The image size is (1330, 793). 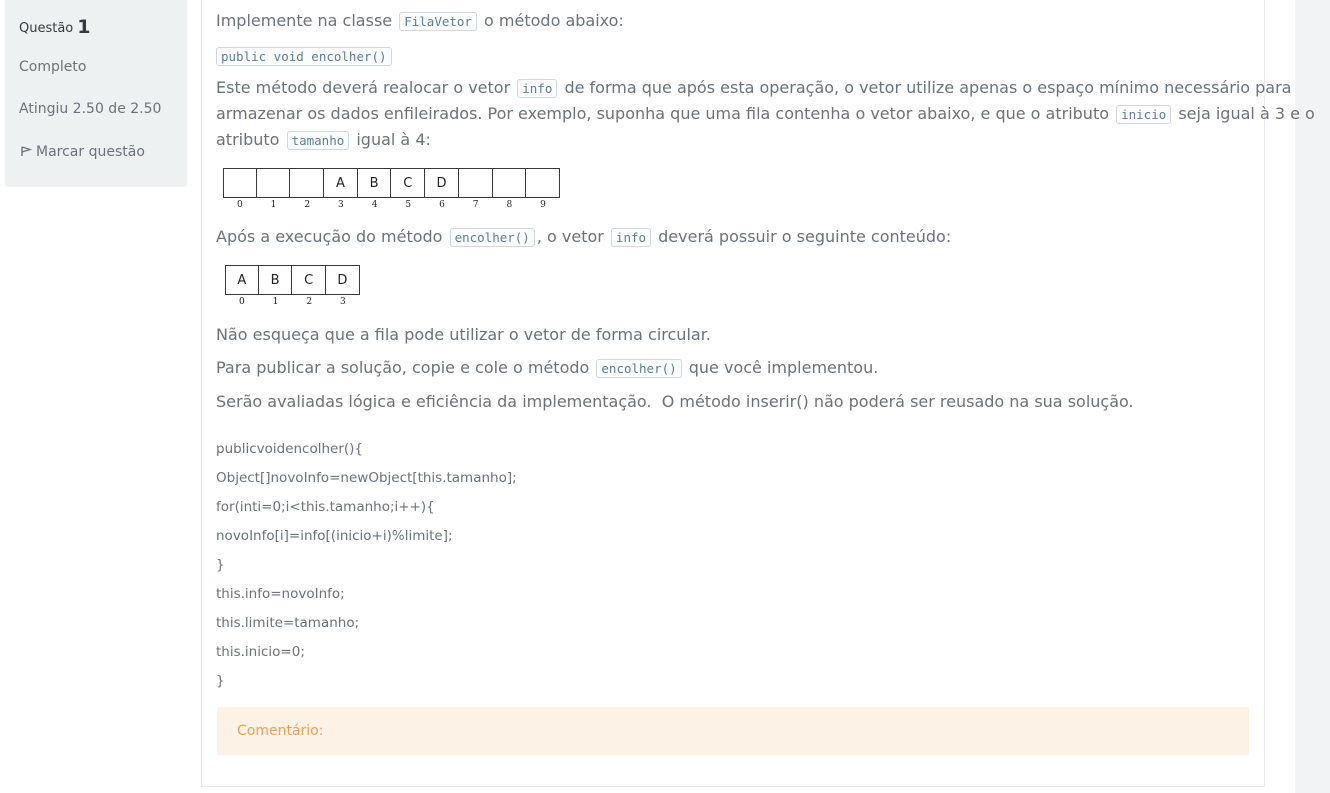 I want to click on text: Implemente na classe, so click(x=304, y=20).